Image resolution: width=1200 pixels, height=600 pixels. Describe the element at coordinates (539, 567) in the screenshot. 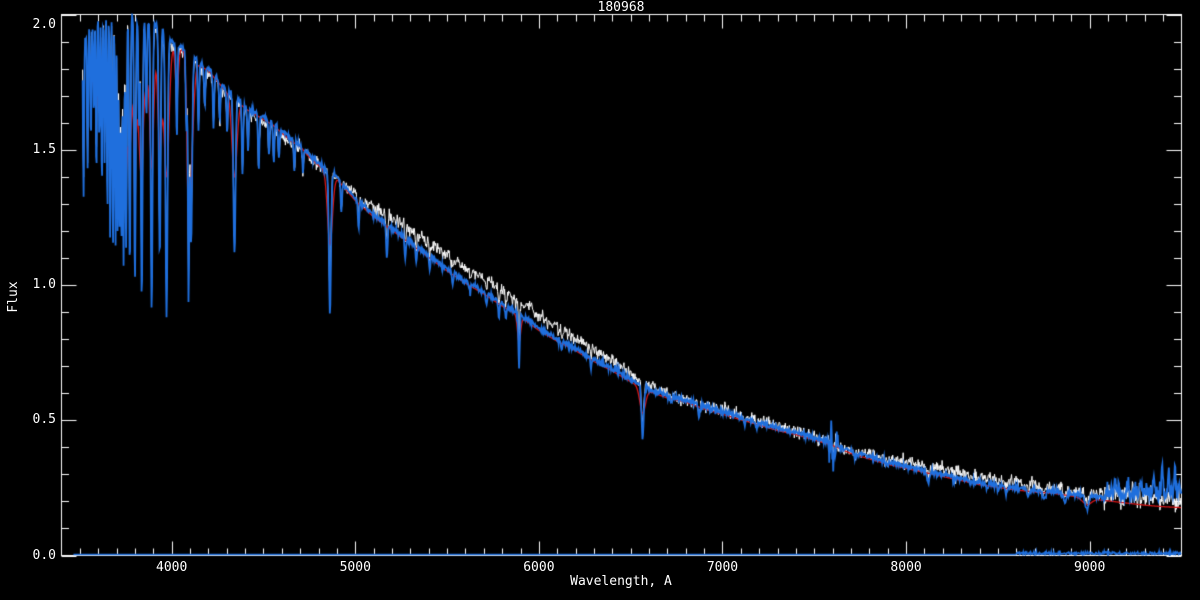

I see `x-tick-label: 6000` at that location.